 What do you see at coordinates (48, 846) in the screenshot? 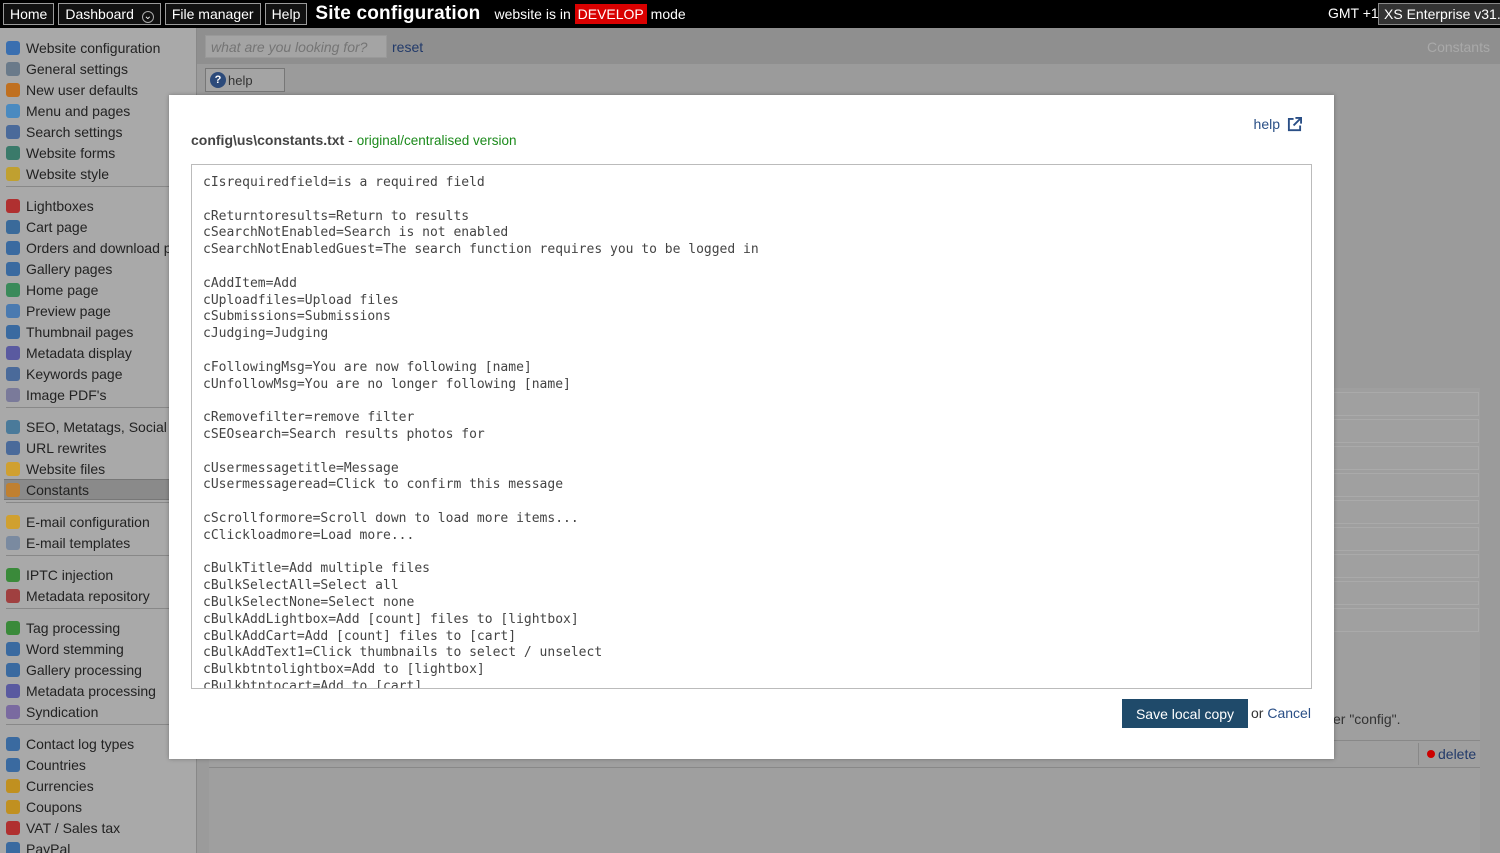
I see `sidebar-item-label: PayPal` at bounding box center [48, 846].